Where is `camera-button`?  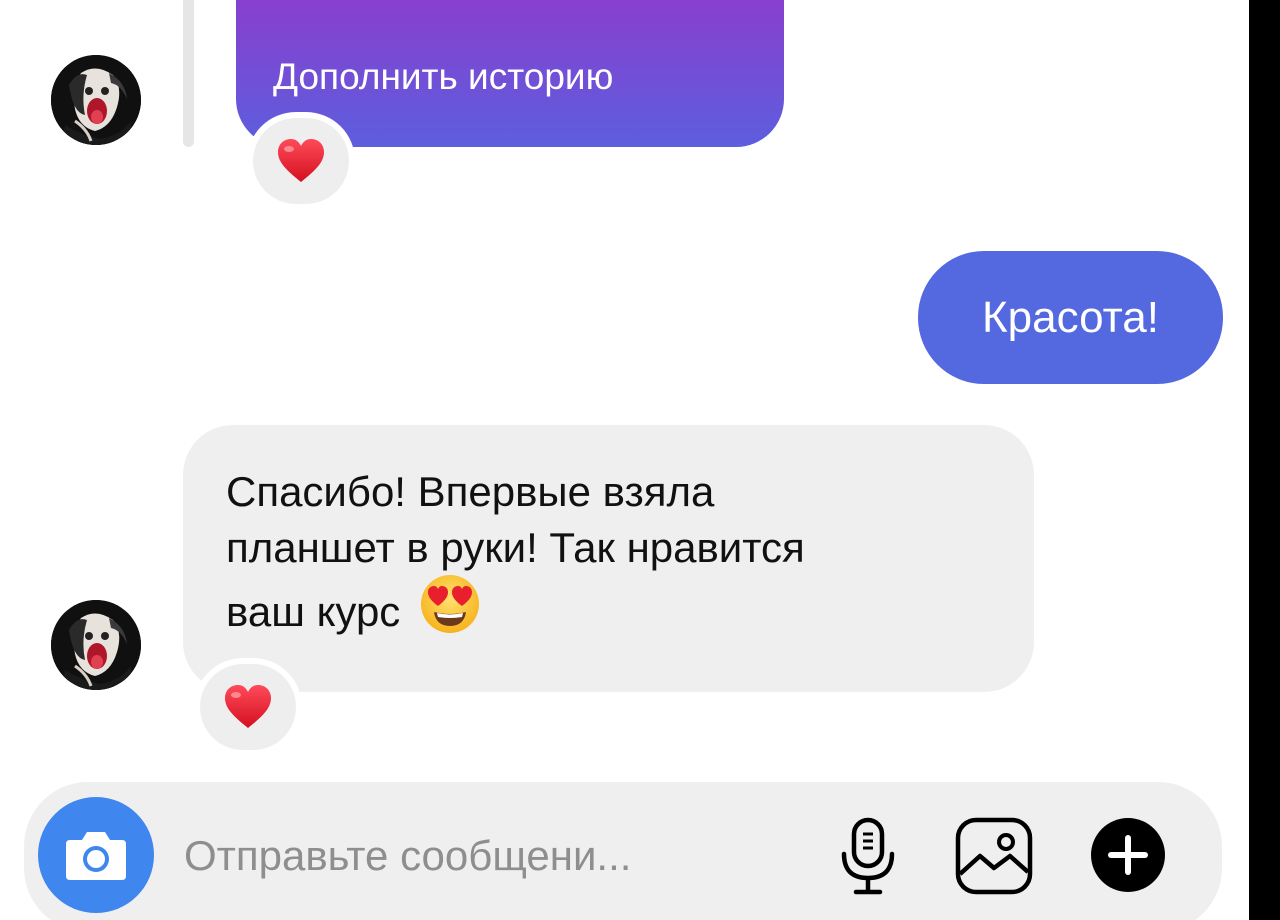
camera-button is located at coordinates (96, 855).